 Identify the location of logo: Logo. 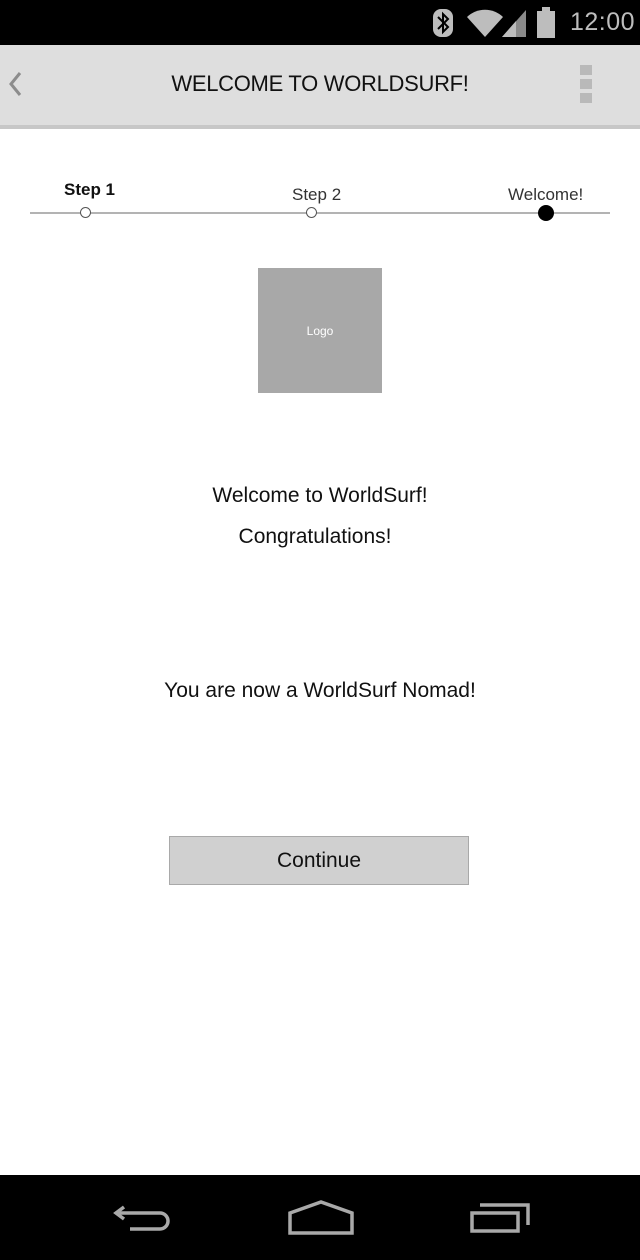
(320, 330).